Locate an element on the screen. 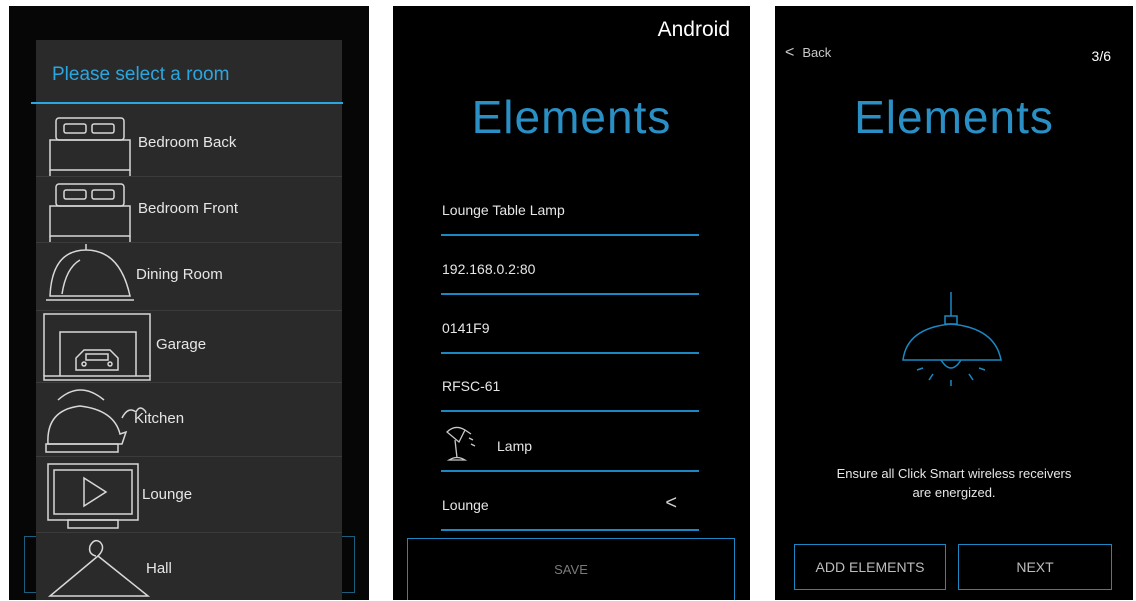  address-value: 192.168.0.2:80 is located at coordinates (489, 269).